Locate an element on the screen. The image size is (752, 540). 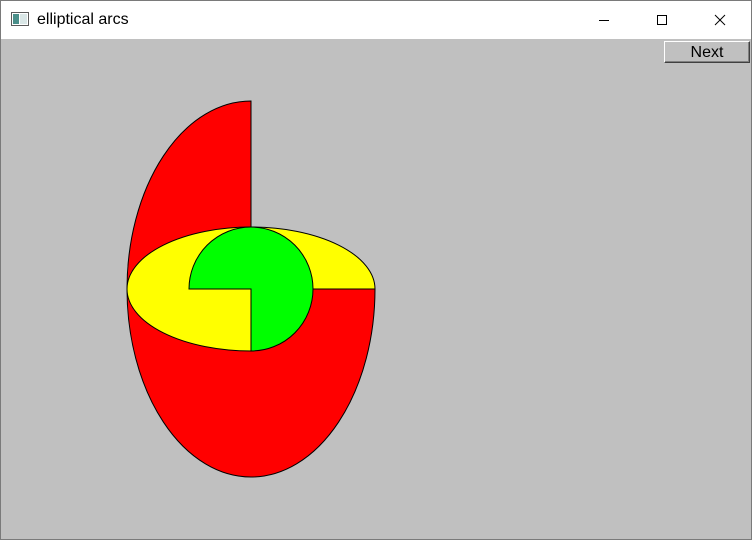
close-icon is located at coordinates (720, 20).